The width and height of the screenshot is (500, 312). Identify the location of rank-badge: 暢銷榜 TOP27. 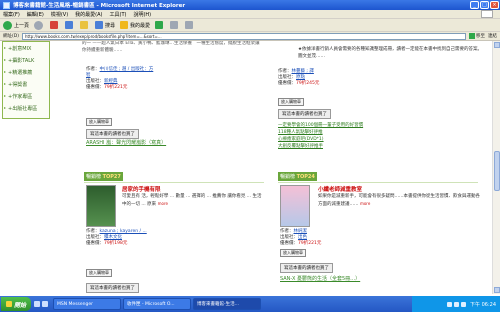
(103, 176).